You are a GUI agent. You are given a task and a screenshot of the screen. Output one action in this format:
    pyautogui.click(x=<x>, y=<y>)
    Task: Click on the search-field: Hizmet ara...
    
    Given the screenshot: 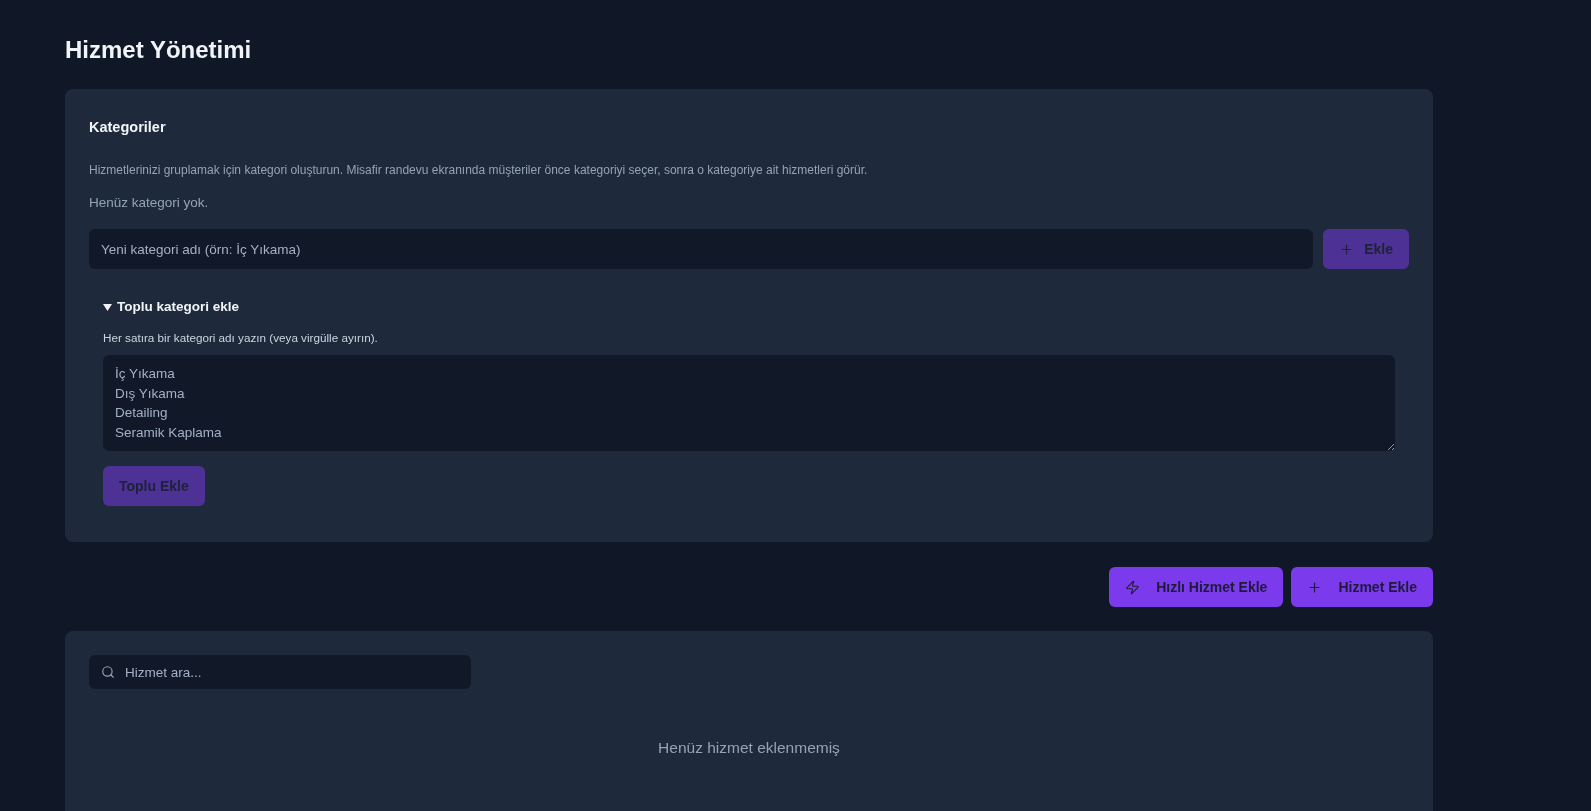 What is the action you would take?
    pyautogui.click(x=280, y=672)
    